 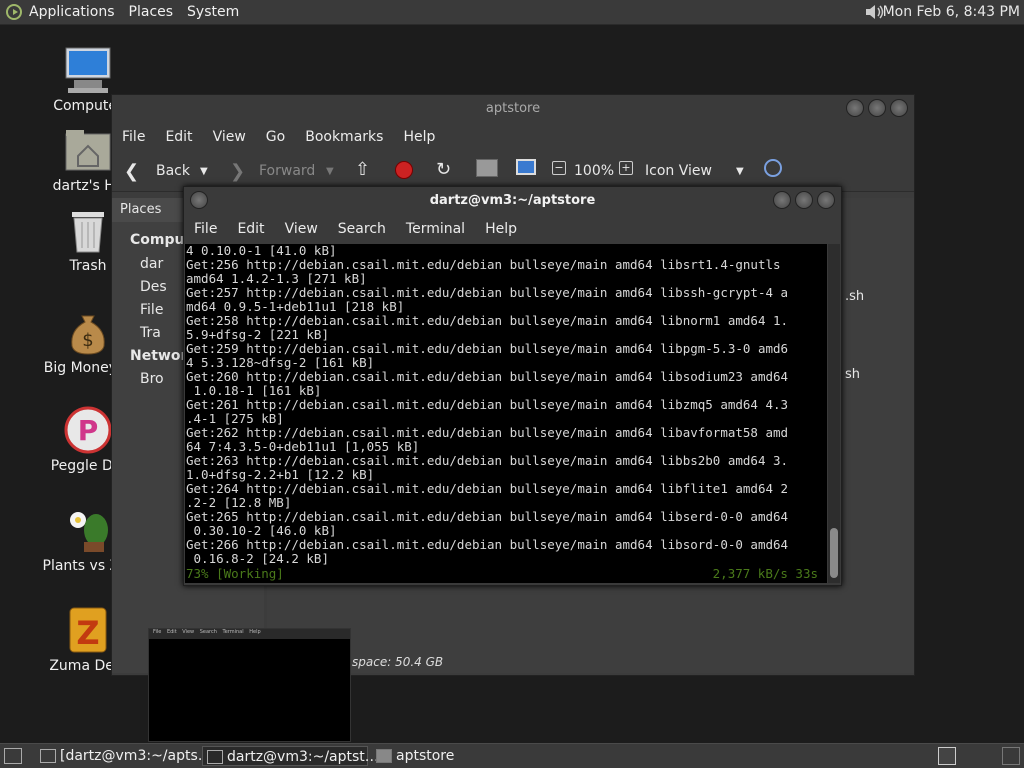 I want to click on sidebar-item-filesystem: File, so click(x=151, y=310).